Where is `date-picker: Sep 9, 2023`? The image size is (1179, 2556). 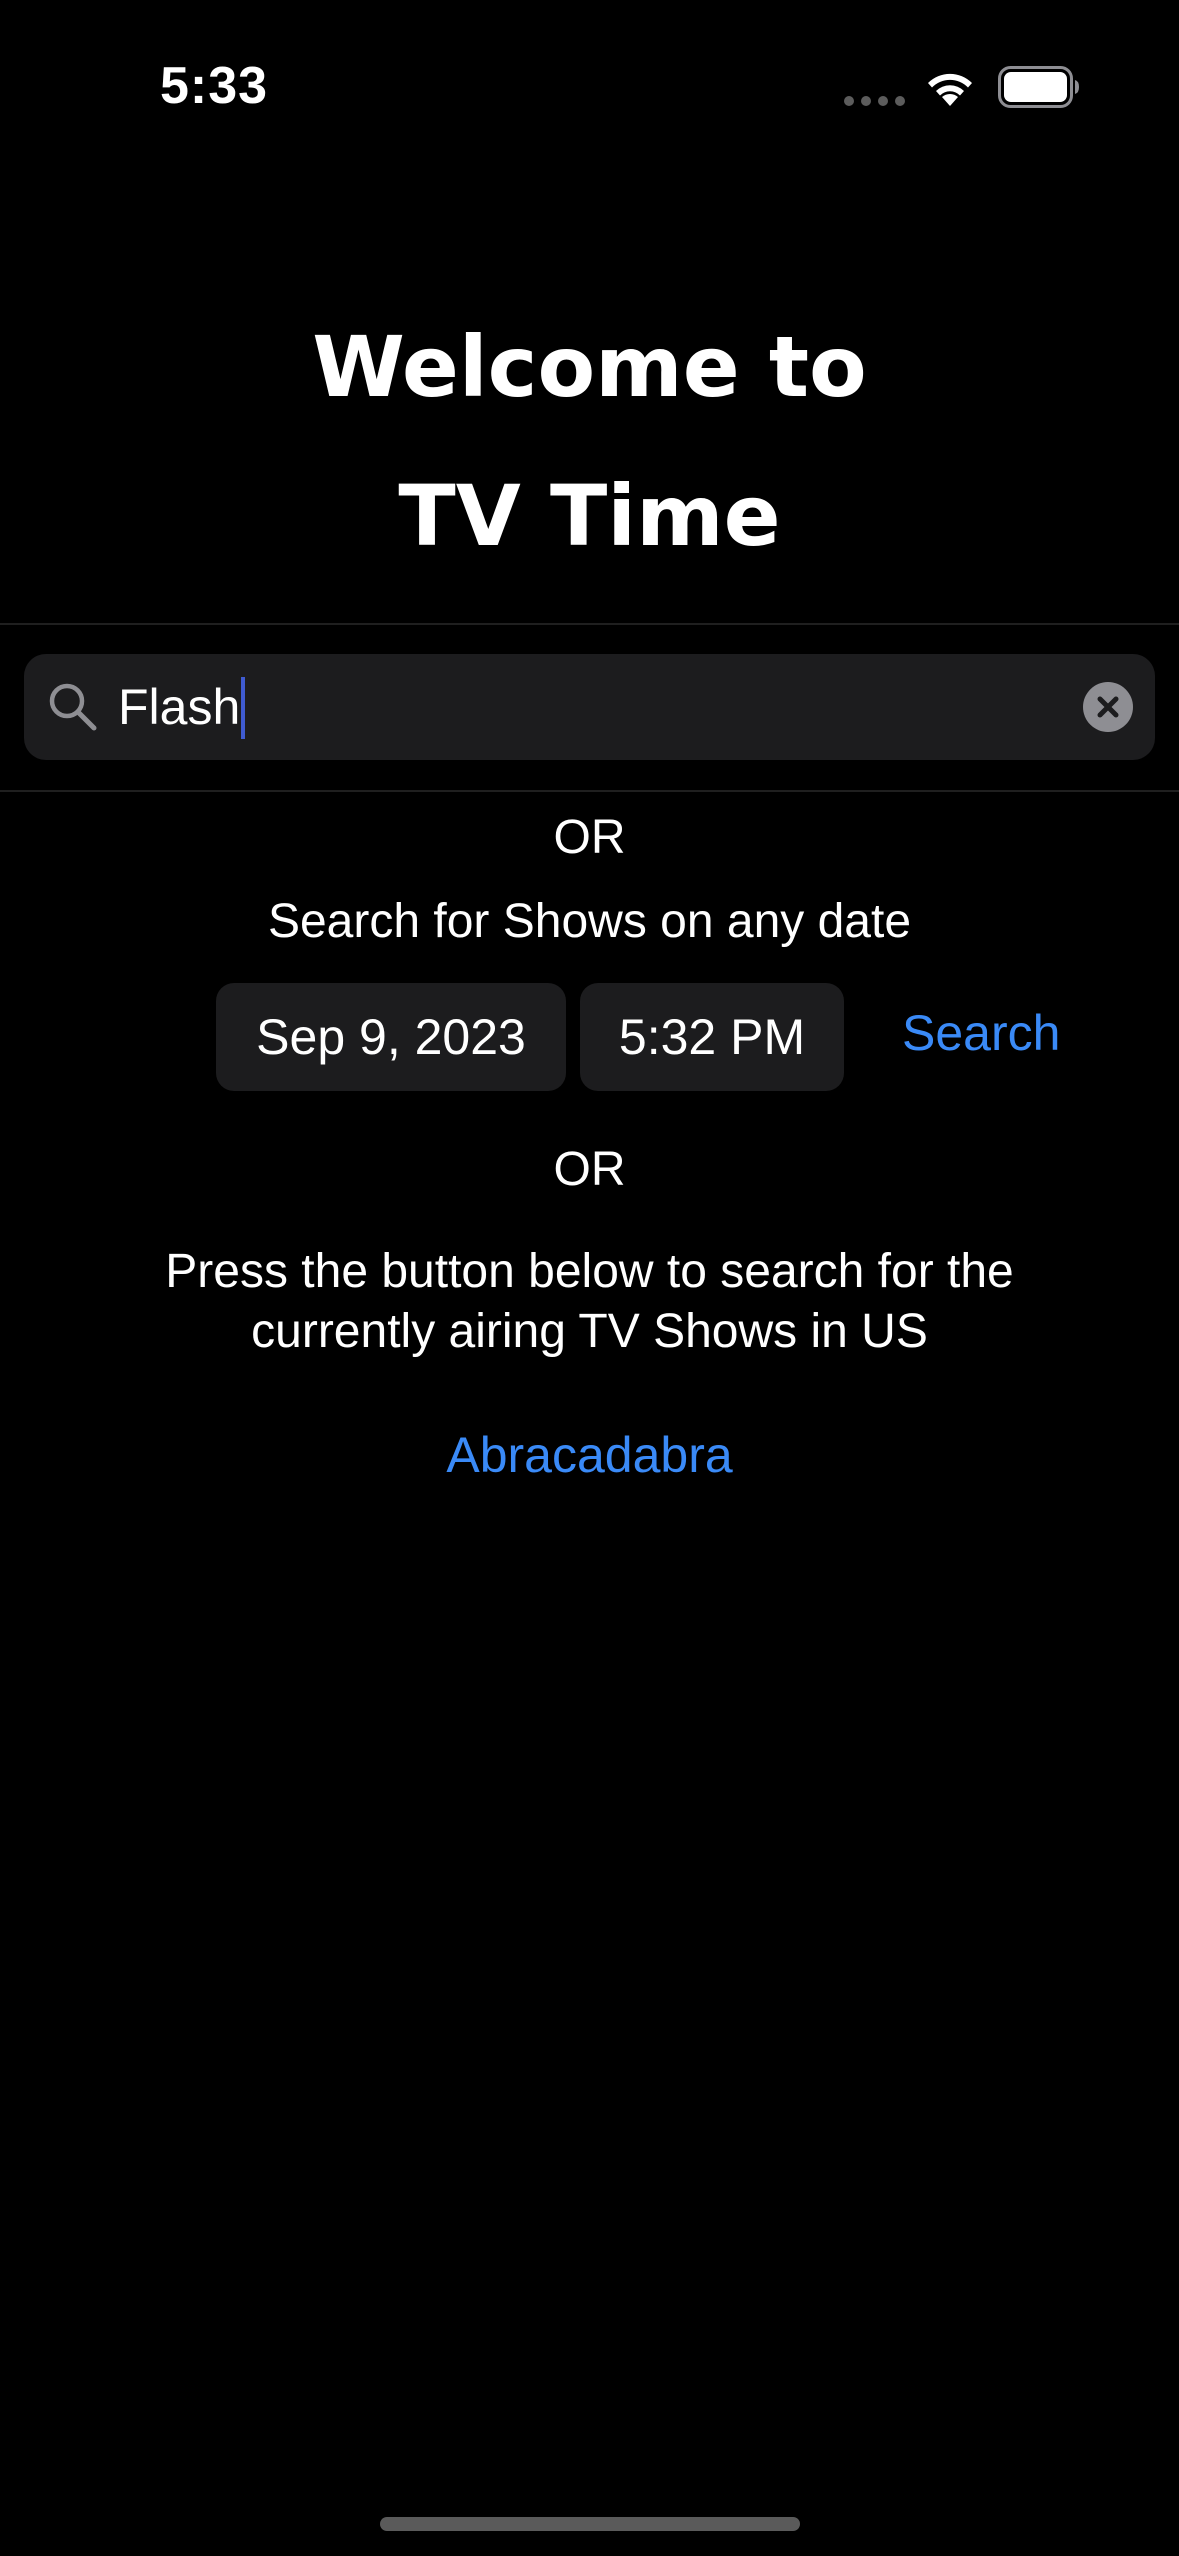
date-picker: Sep 9, 2023 is located at coordinates (391, 1037).